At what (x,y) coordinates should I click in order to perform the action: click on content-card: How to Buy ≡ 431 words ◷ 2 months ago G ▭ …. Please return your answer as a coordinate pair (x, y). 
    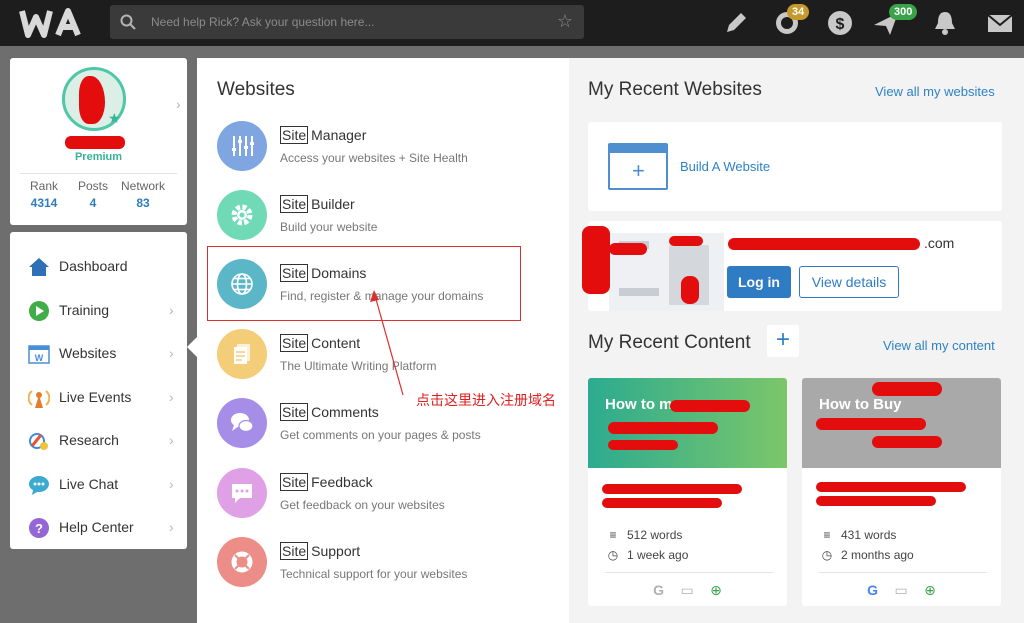
    Looking at the image, I should click on (901, 492).